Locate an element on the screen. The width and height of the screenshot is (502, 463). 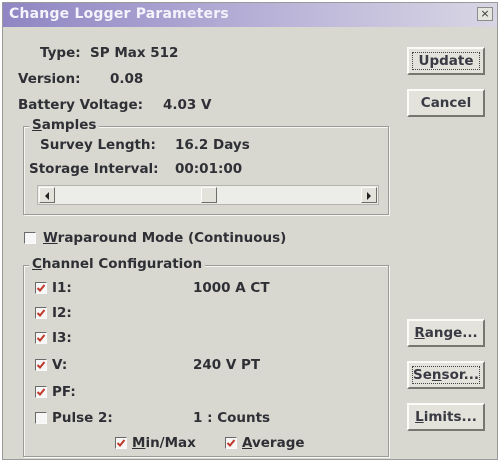
close-icon: × is located at coordinates (485, 13).